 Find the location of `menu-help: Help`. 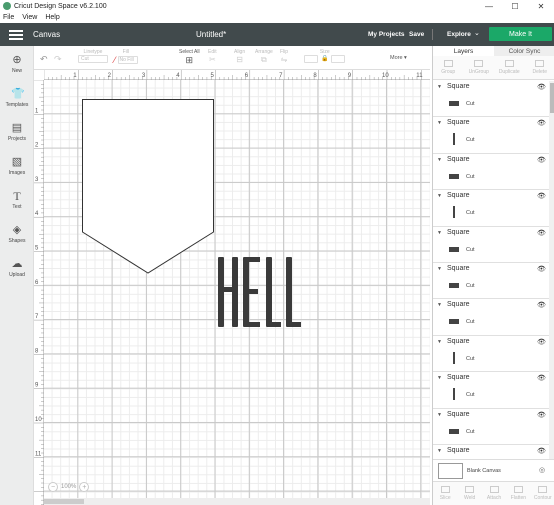

menu-help: Help is located at coordinates (52, 17).